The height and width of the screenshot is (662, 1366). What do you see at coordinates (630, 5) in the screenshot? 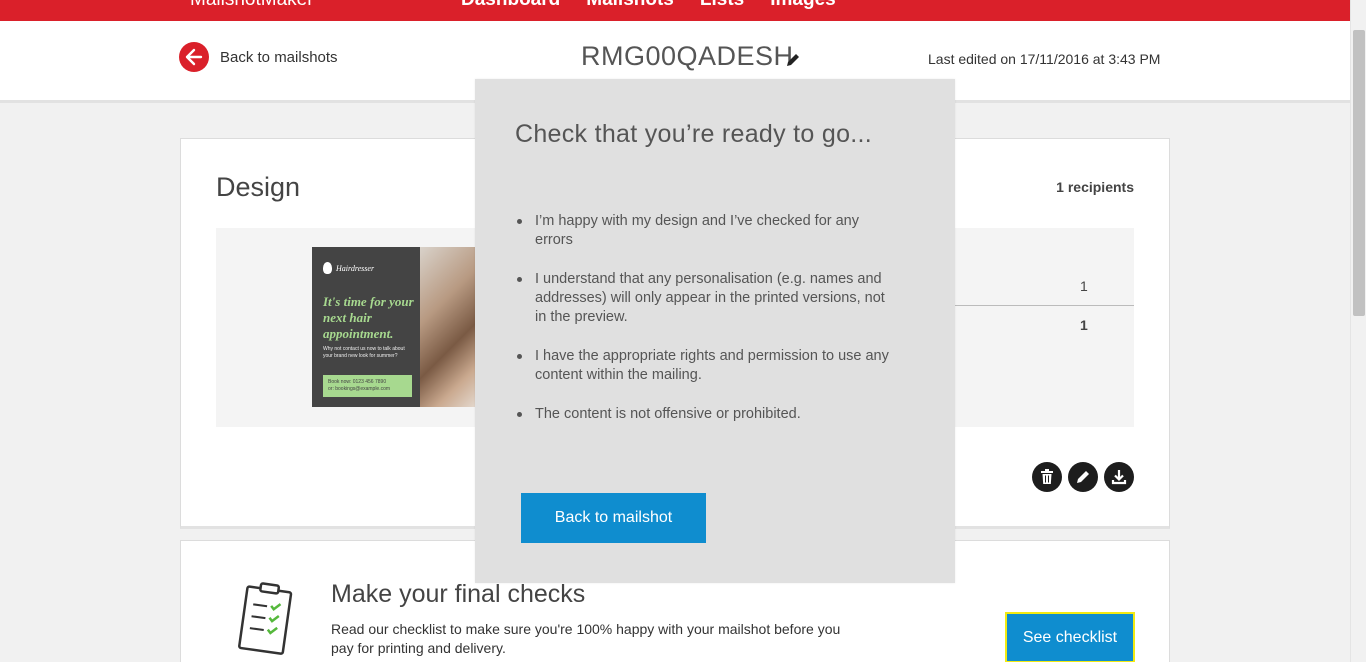
I see `nav-item-mailshots: Mailshots` at bounding box center [630, 5].